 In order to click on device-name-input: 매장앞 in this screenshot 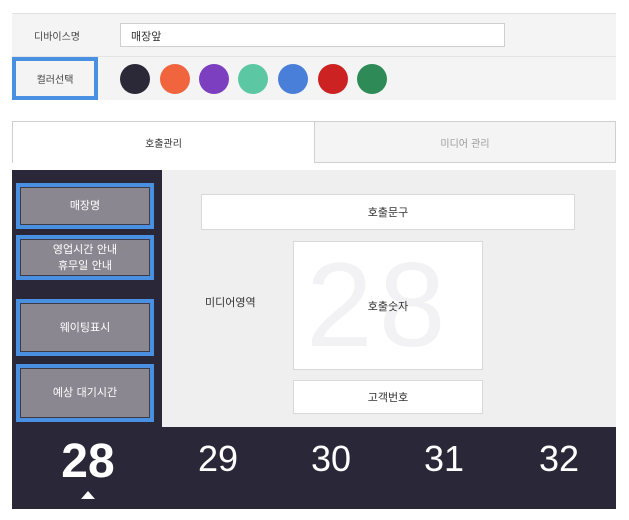, I will do `click(312, 35)`.